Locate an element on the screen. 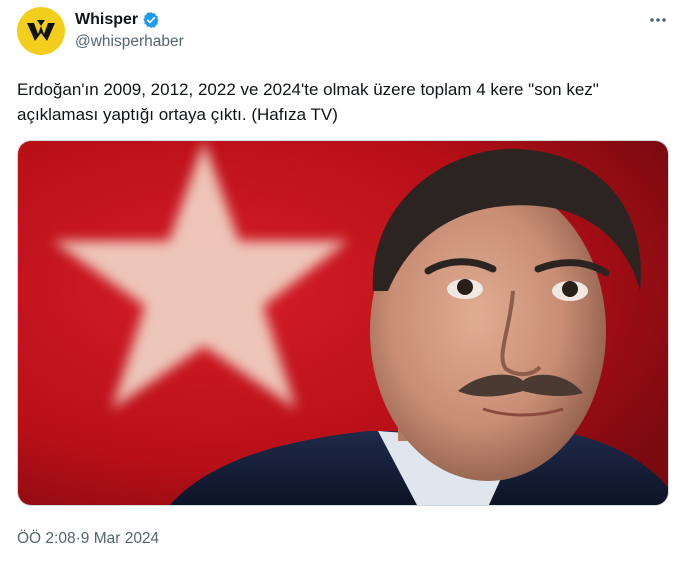 The image size is (690, 563). author-handle: @whisperhaber is located at coordinates (129, 42).